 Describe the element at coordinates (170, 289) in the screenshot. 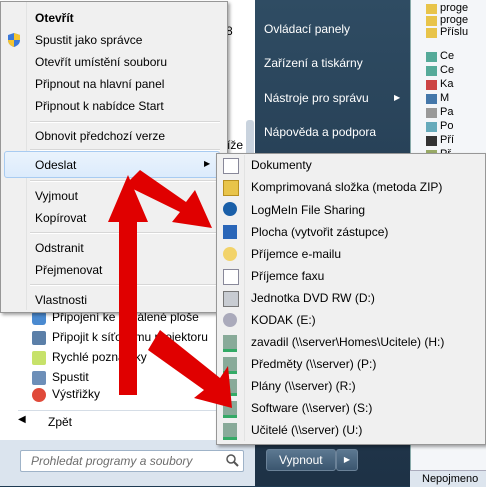

I see `annotation-arrows` at that location.